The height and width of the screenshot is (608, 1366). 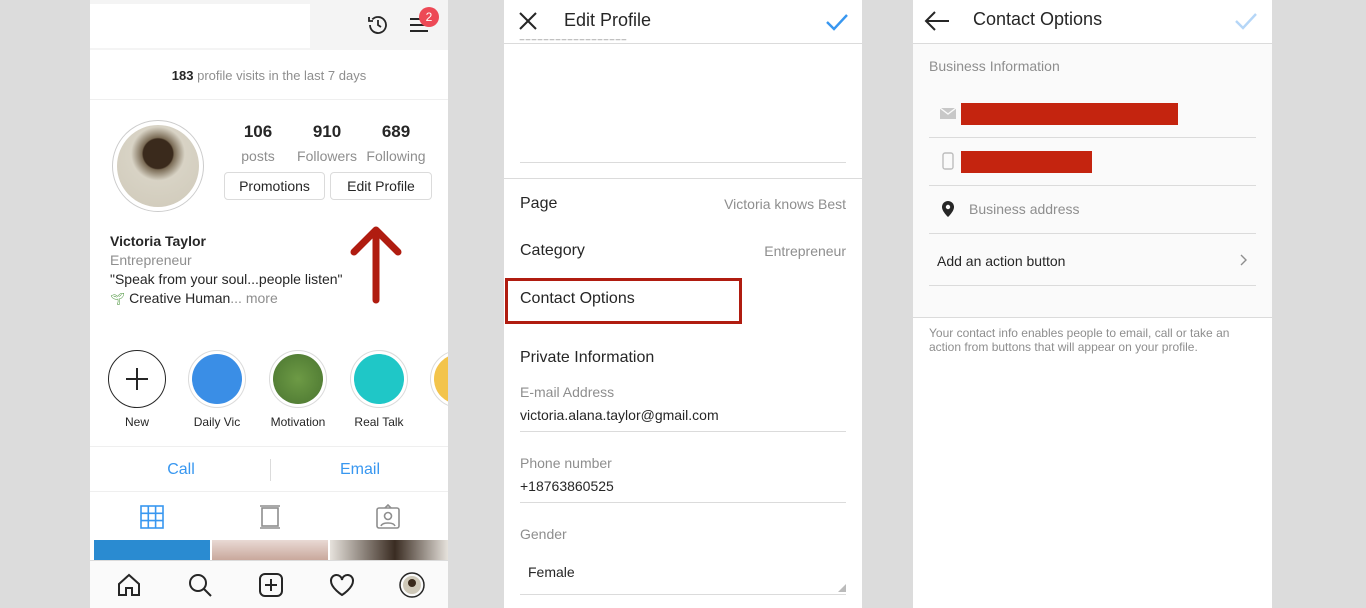 I want to click on phone-icon, so click(x=948, y=161).